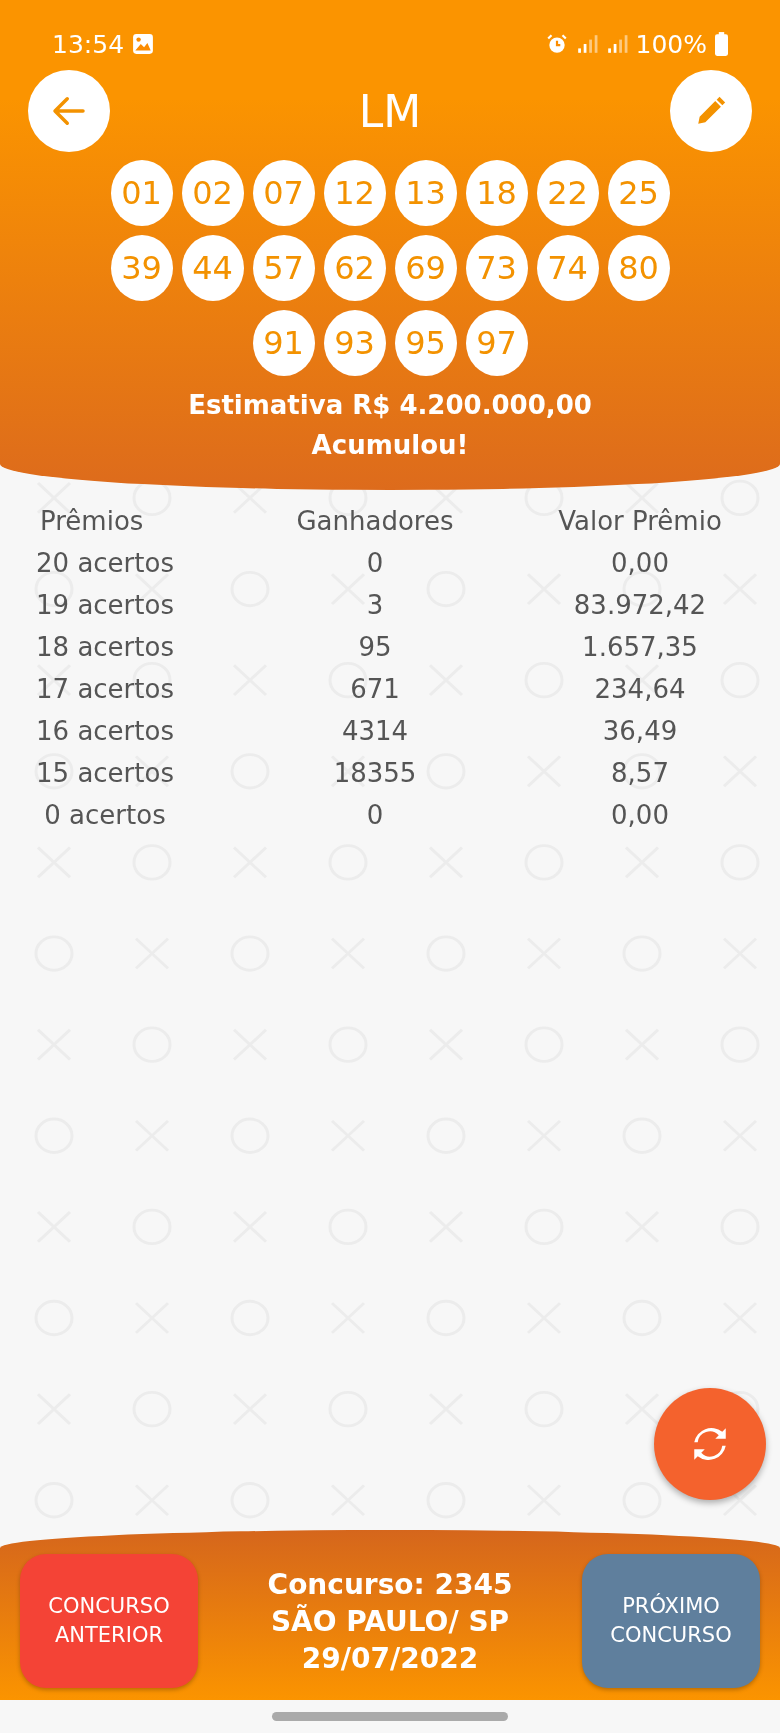 This screenshot has height=1733, width=780. I want to click on column-header: Ganhadores, so click(375, 521).